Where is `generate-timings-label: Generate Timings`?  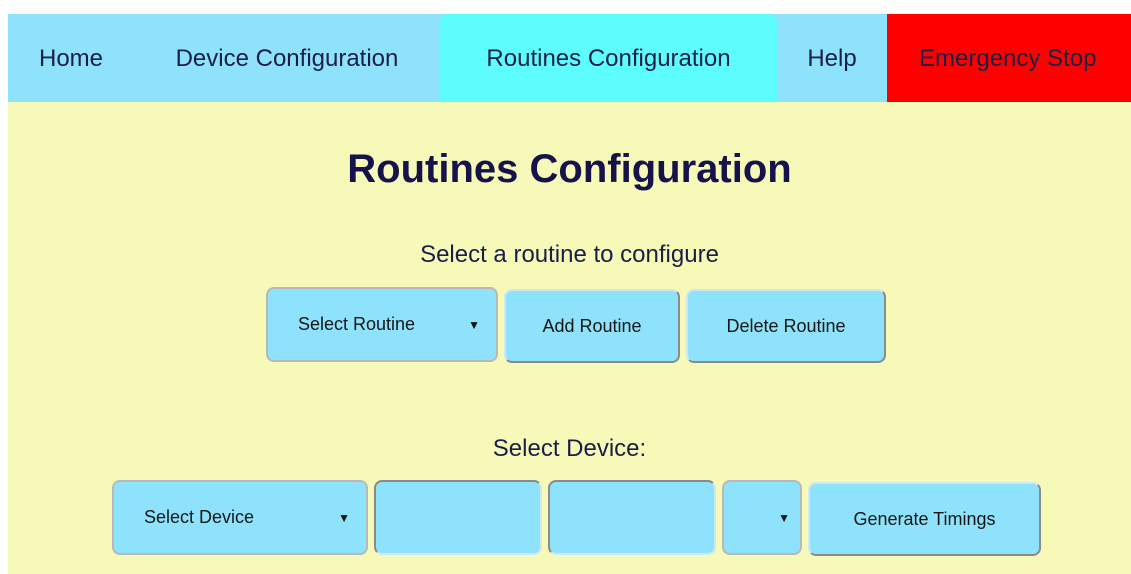 generate-timings-label: Generate Timings is located at coordinates (924, 518).